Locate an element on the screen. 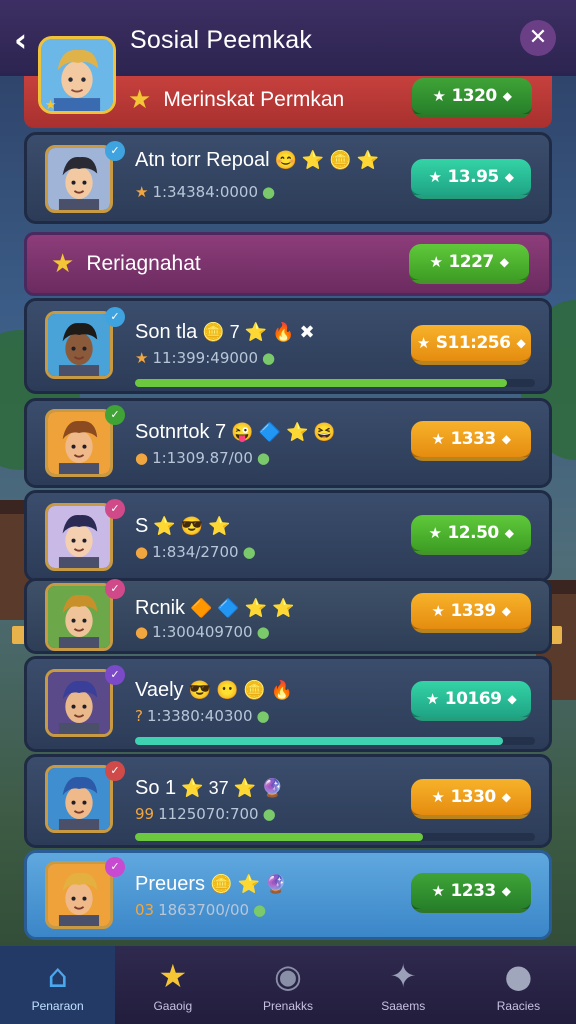  player-name-row: Sotnrtok 7 😜 🔷 ⭐ 😆 is located at coordinates (235, 432).